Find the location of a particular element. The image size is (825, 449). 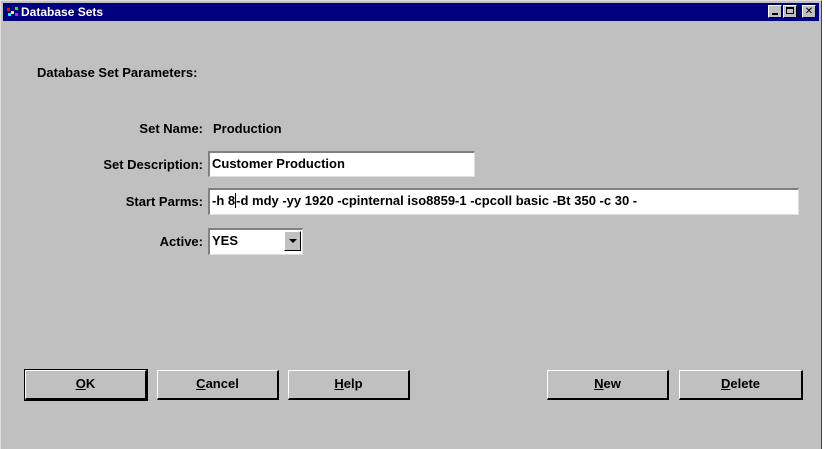

set-description-field: Customer Production is located at coordinates (341, 164).